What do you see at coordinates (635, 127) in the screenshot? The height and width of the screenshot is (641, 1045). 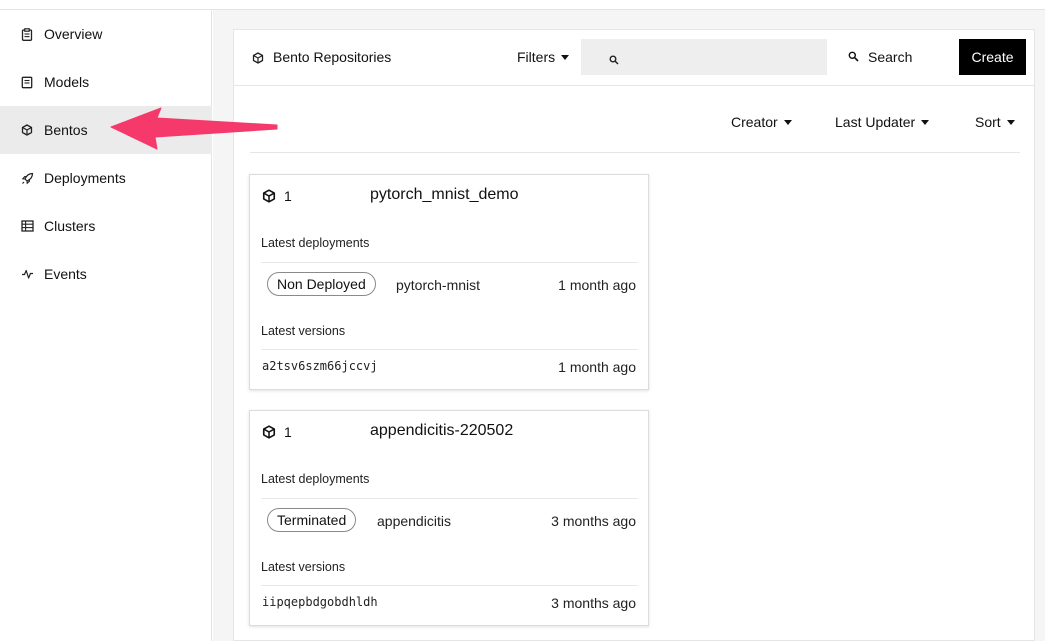 I see `sort-bar: Creator Last Updater Sort` at bounding box center [635, 127].